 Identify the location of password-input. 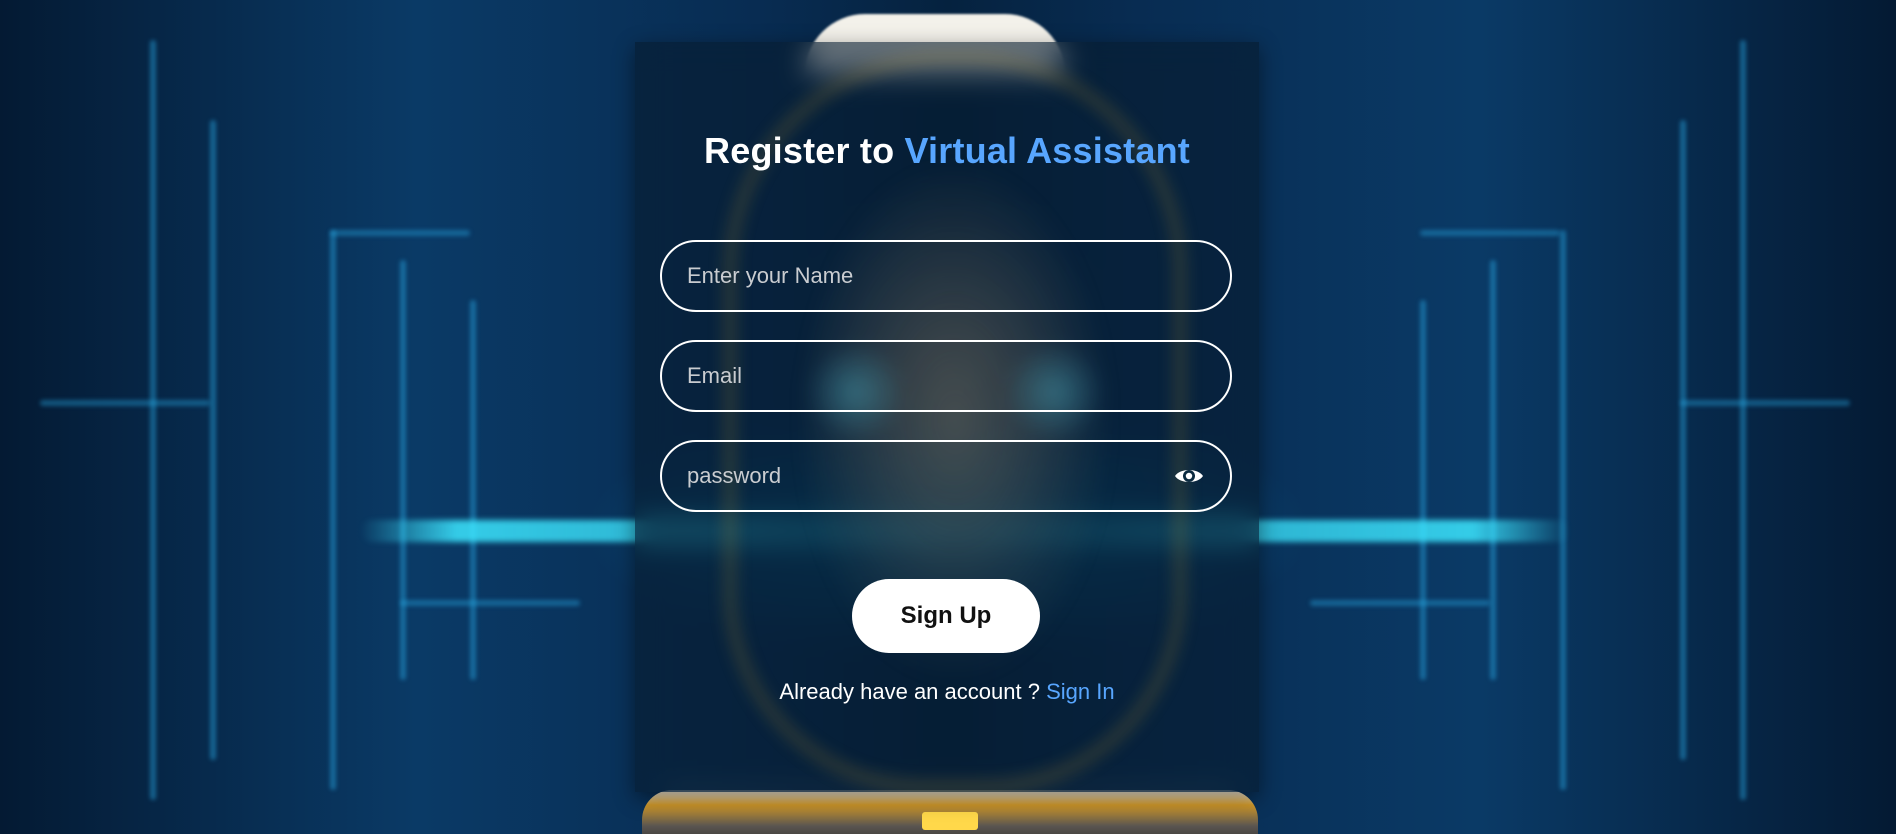
(917, 476).